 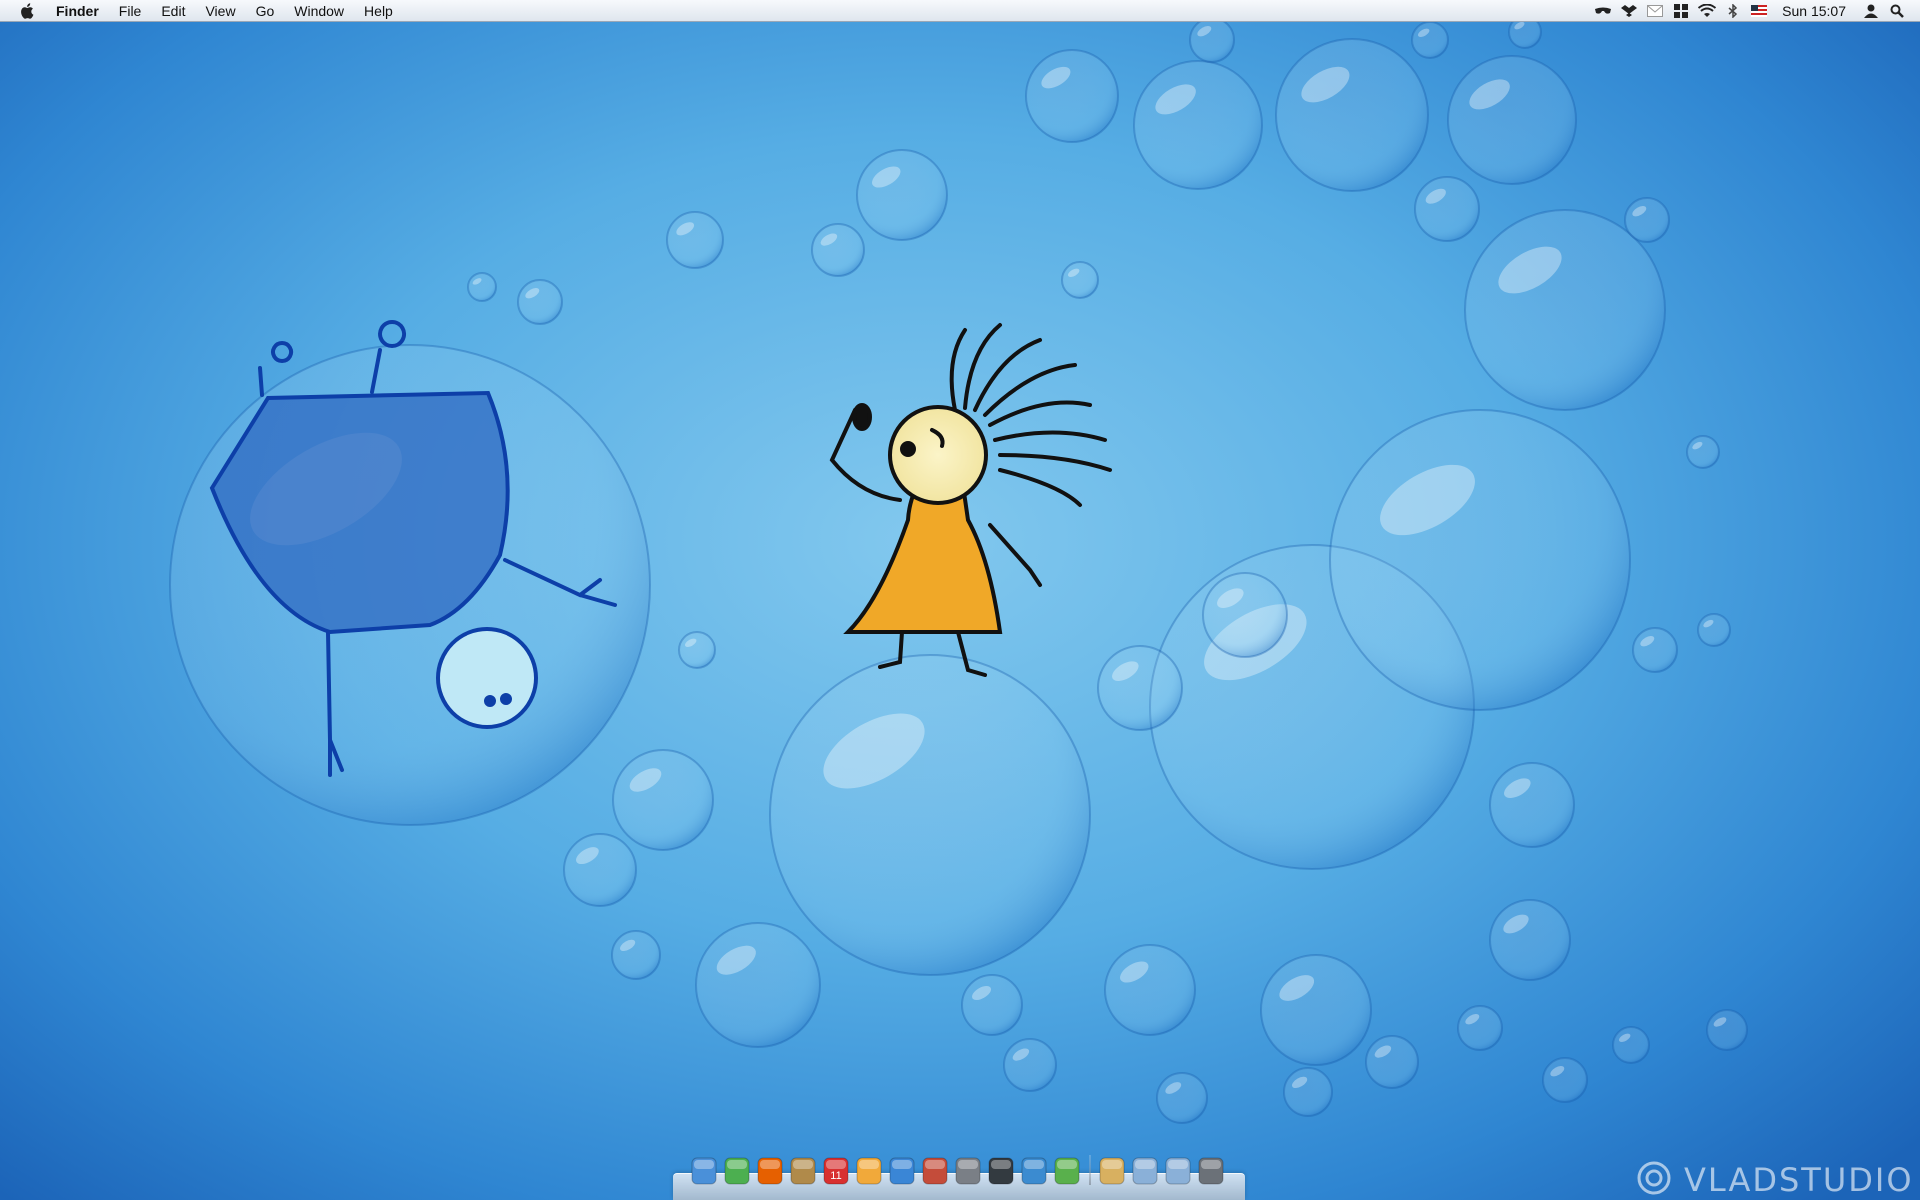 I want to click on calendar-icon: 11, so click(x=835, y=1171).